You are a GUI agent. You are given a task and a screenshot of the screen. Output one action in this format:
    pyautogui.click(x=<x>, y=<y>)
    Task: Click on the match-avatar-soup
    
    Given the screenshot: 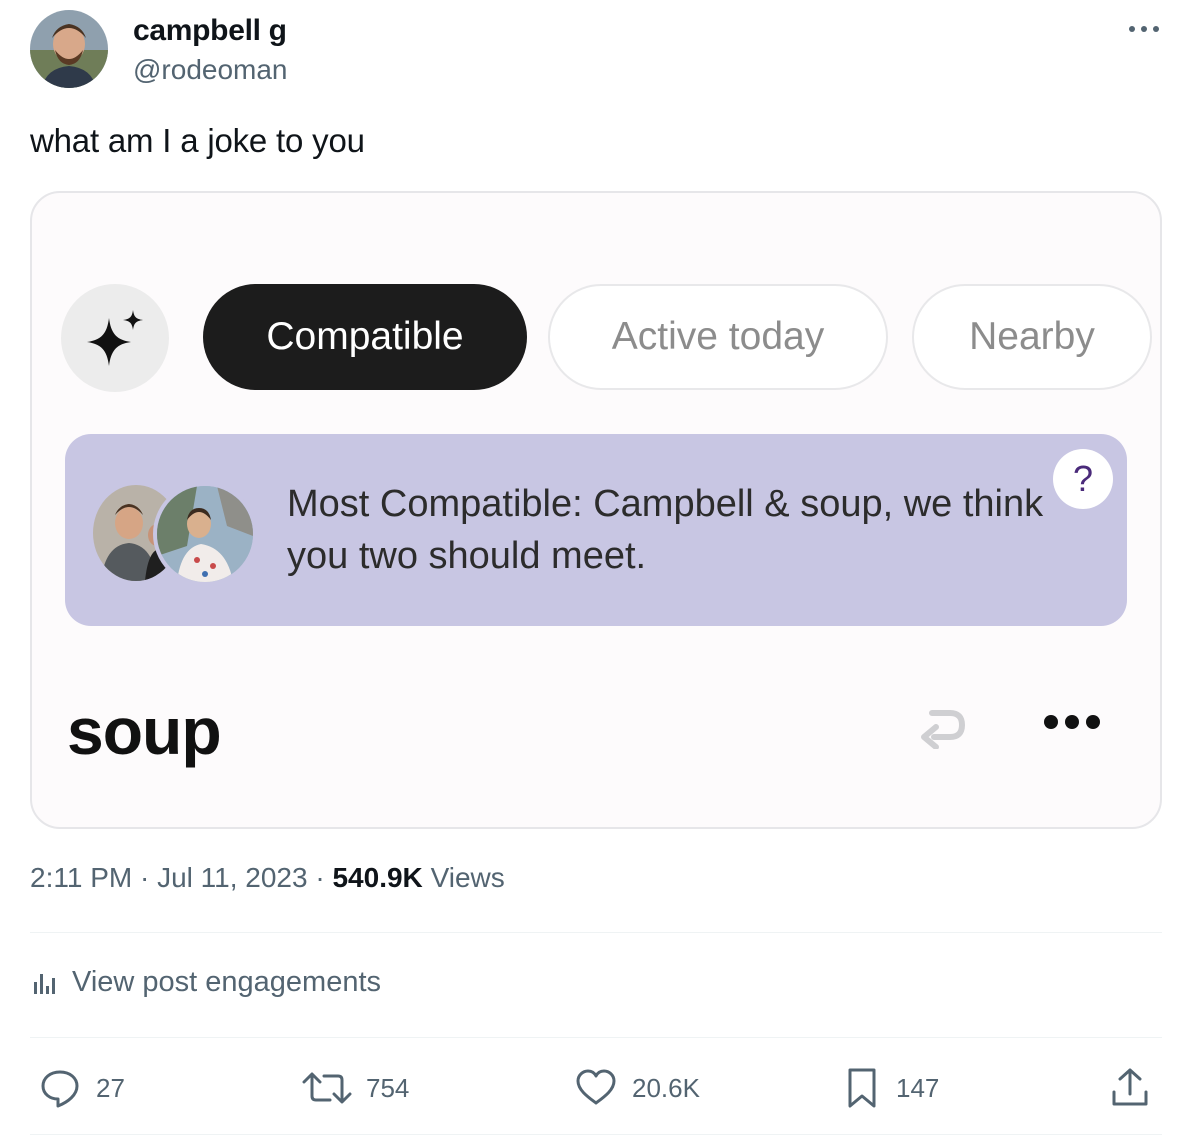 What is the action you would take?
    pyautogui.click(x=205, y=534)
    